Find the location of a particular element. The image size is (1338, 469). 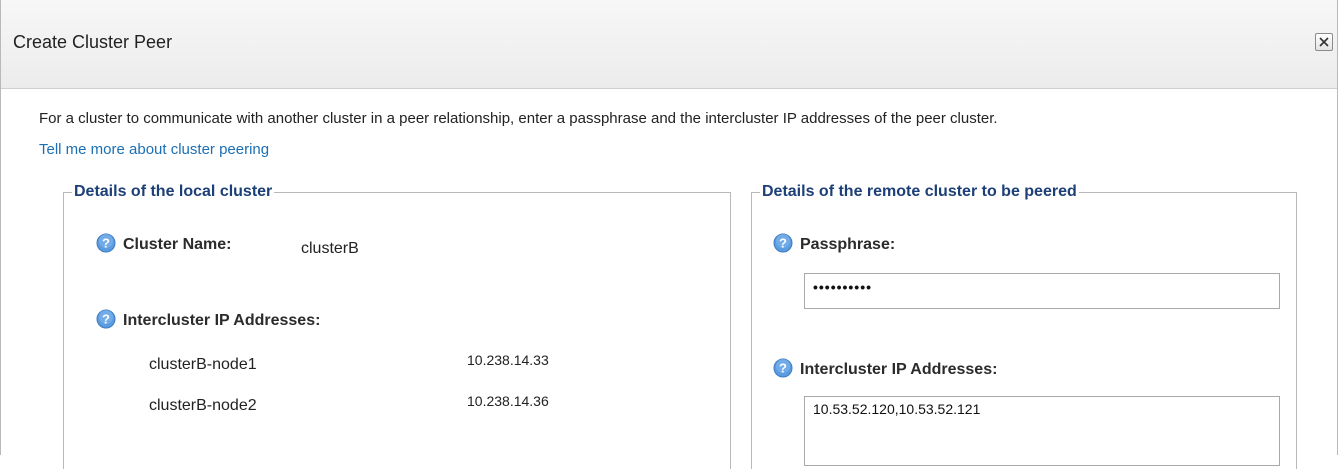

passphrase-label: Passphrase: is located at coordinates (848, 244).